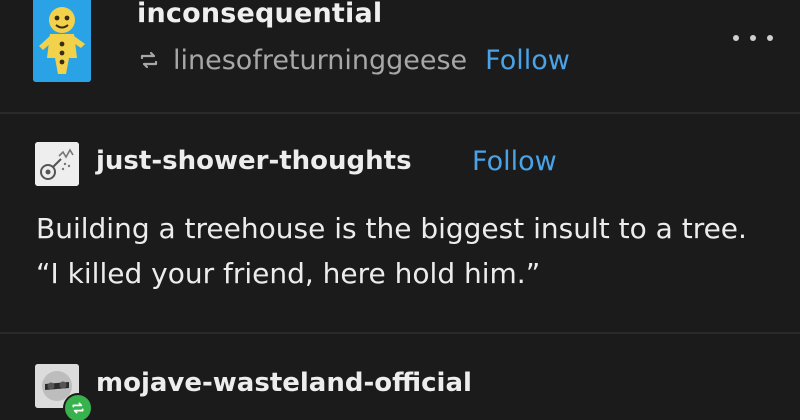 Image resolution: width=800 pixels, height=420 pixels. What do you see at coordinates (259, 14) in the screenshot?
I see `blog-name: inconsequential` at bounding box center [259, 14].